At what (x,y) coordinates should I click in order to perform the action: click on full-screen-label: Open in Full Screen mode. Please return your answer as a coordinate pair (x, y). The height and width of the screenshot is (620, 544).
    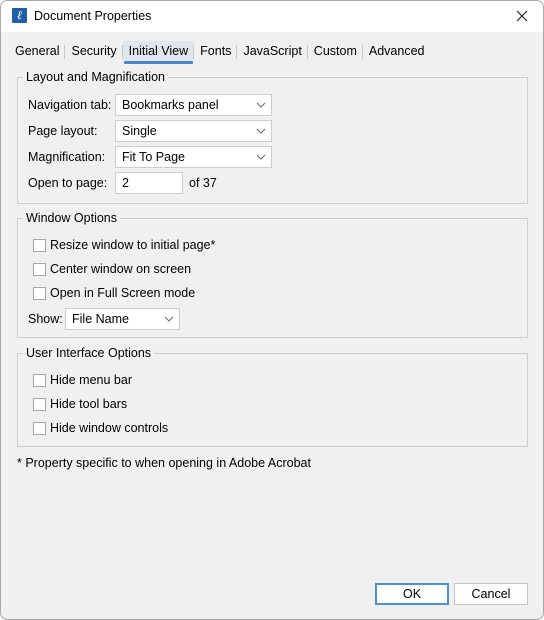
    Looking at the image, I should click on (122, 293).